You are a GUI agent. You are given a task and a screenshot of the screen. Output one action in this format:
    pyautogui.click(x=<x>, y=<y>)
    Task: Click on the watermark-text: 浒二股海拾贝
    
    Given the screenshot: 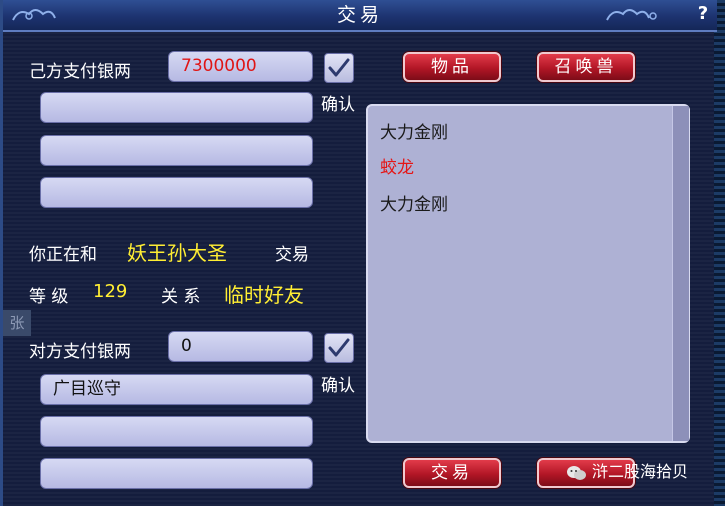 What is the action you would take?
    pyautogui.click(x=640, y=471)
    